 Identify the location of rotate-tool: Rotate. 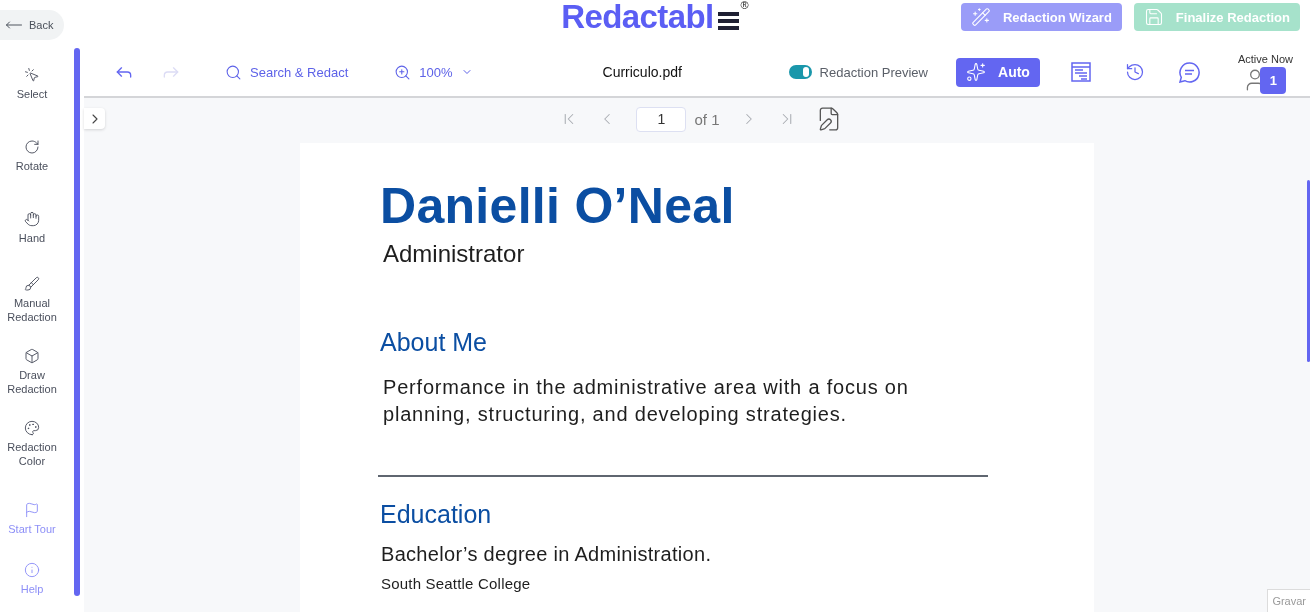
(32, 156).